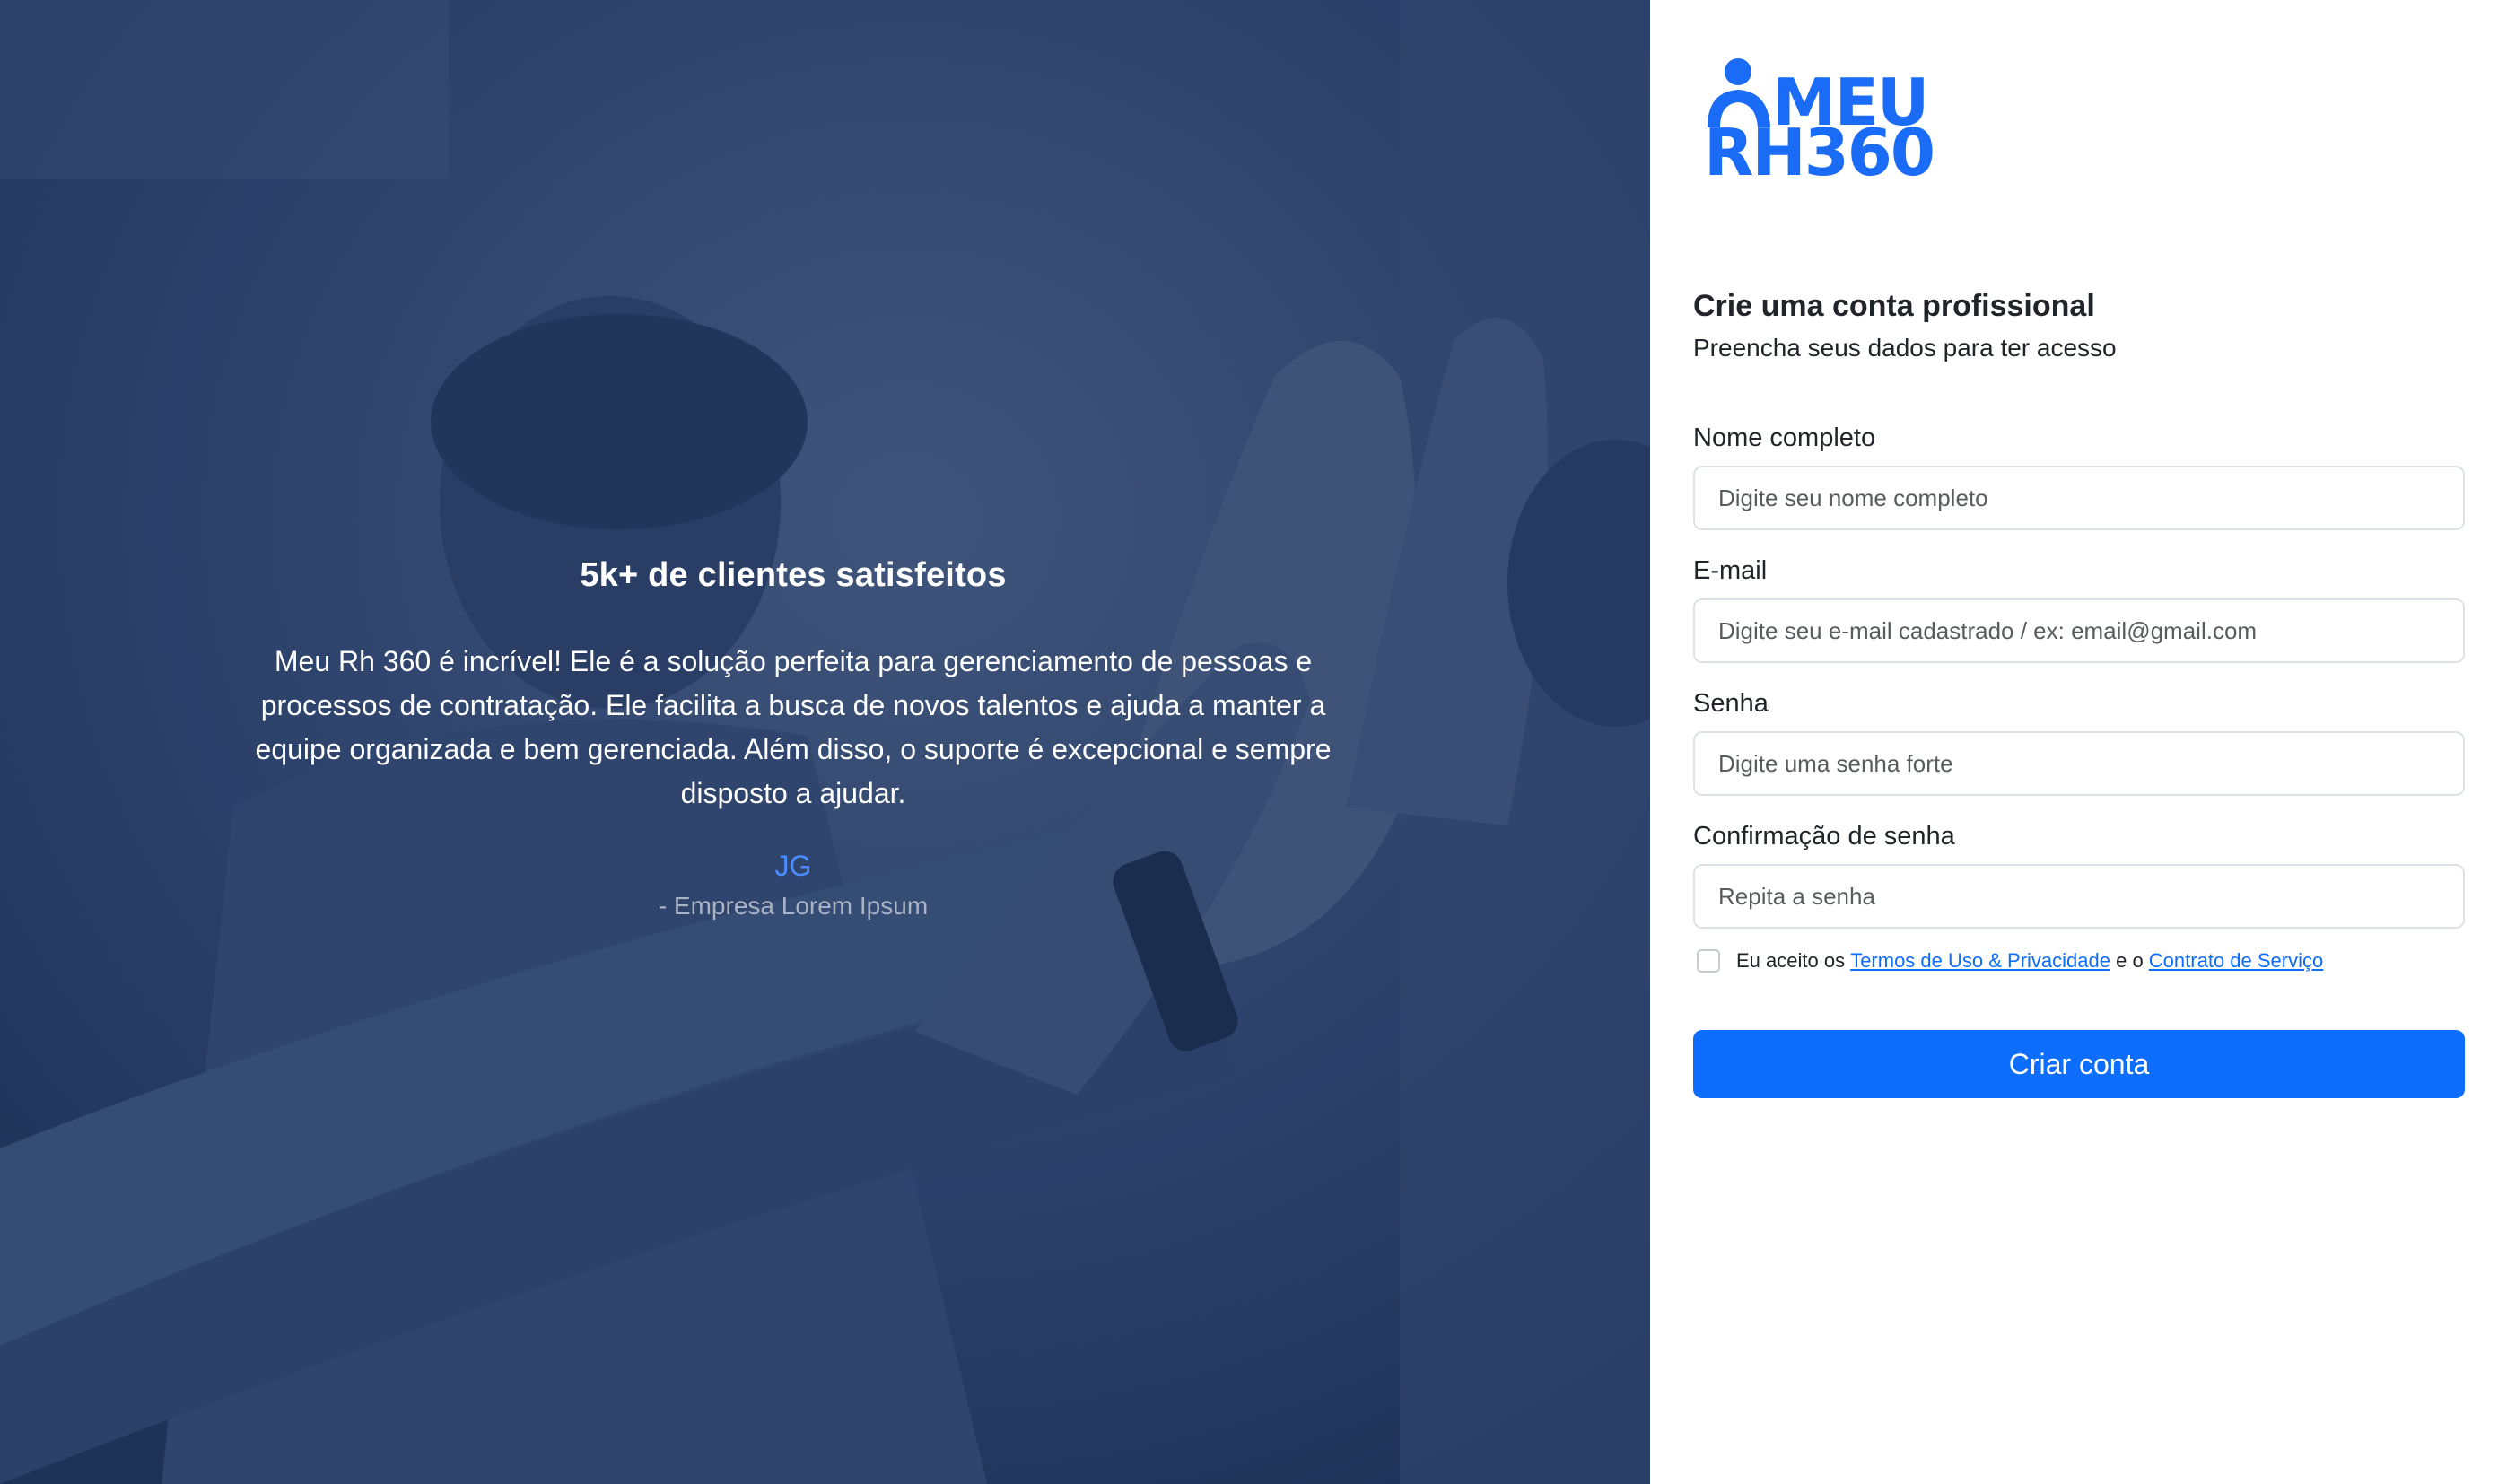 This screenshot has height=1484, width=2507. What do you see at coordinates (2129, 960) in the screenshot?
I see `terms-middle: e o` at bounding box center [2129, 960].